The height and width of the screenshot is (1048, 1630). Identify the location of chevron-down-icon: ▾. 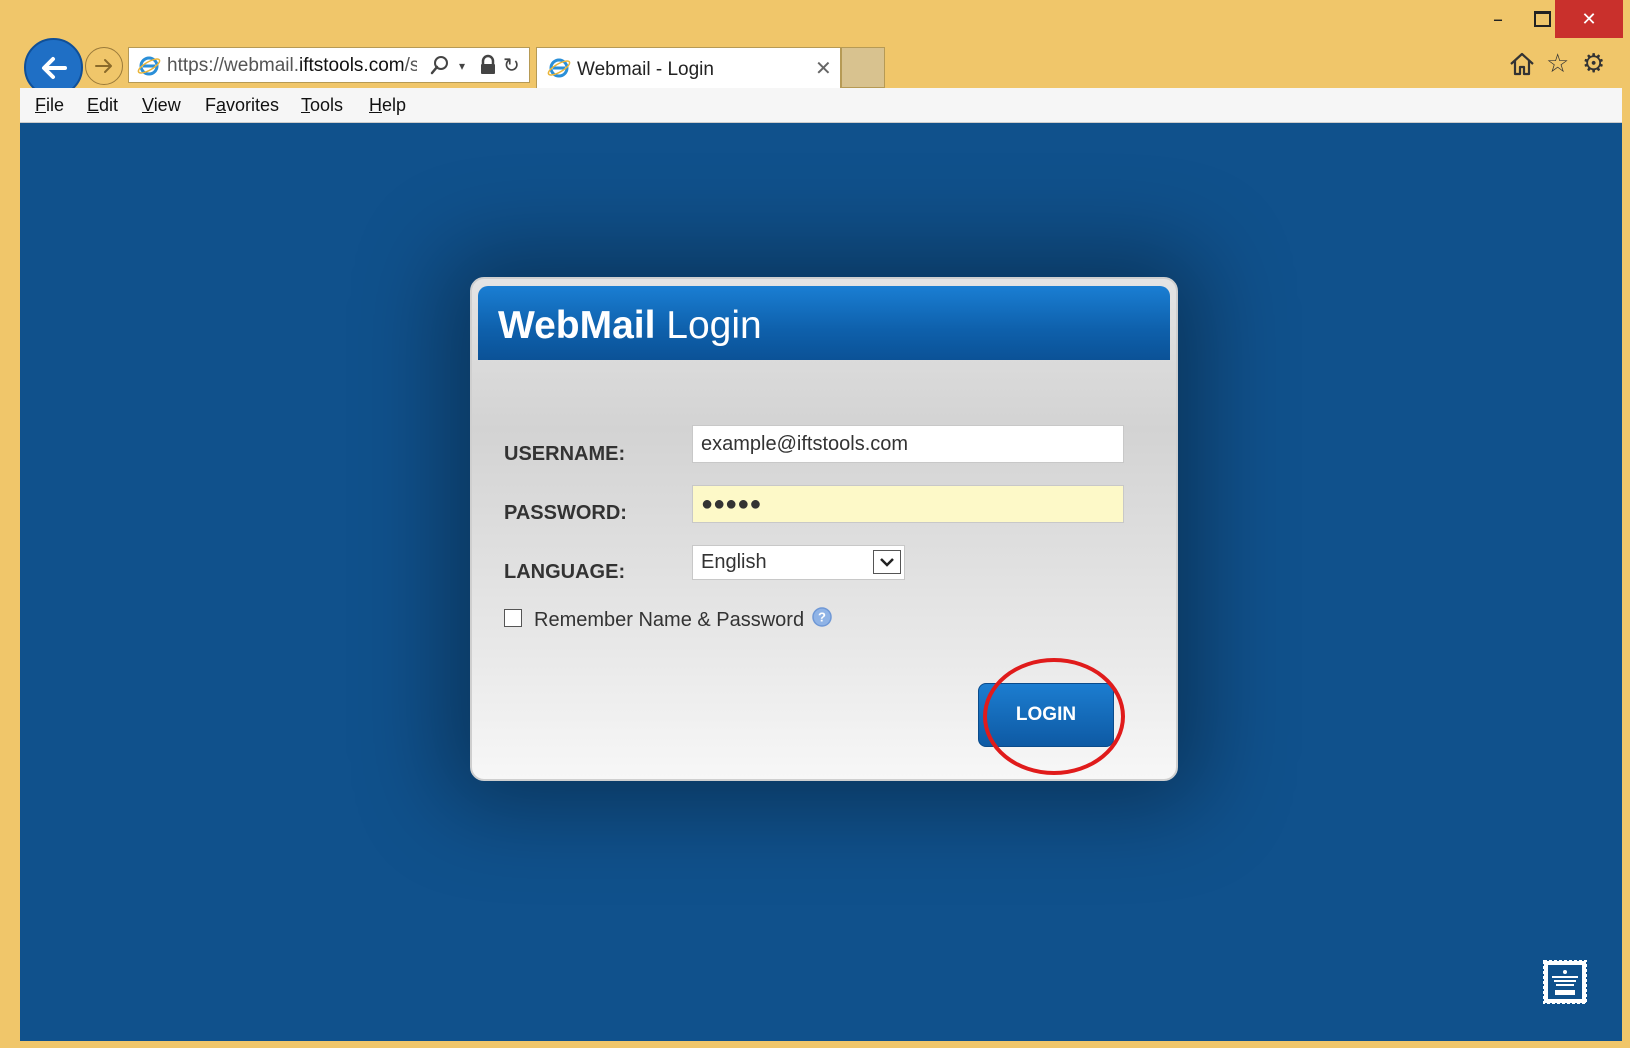
(462, 66).